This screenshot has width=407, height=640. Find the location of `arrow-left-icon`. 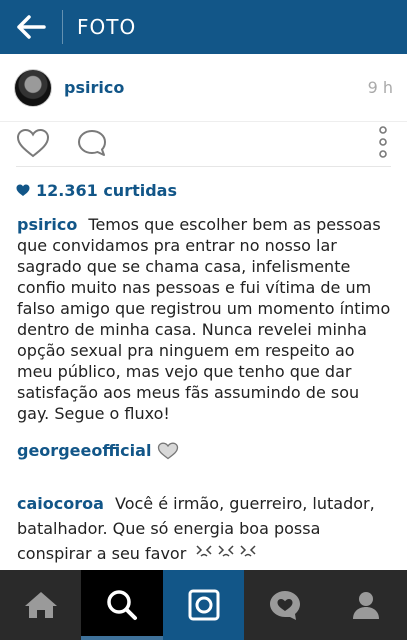

arrow-left-icon is located at coordinates (31, 27).